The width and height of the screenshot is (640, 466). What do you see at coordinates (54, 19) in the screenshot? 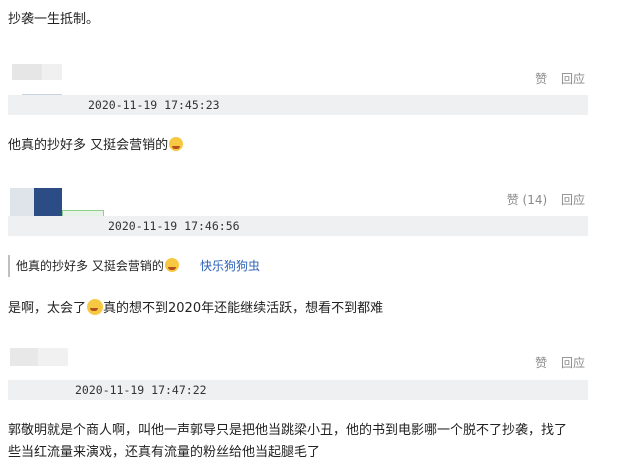
I see `comment-text: 抄袭一生抵制。` at bounding box center [54, 19].